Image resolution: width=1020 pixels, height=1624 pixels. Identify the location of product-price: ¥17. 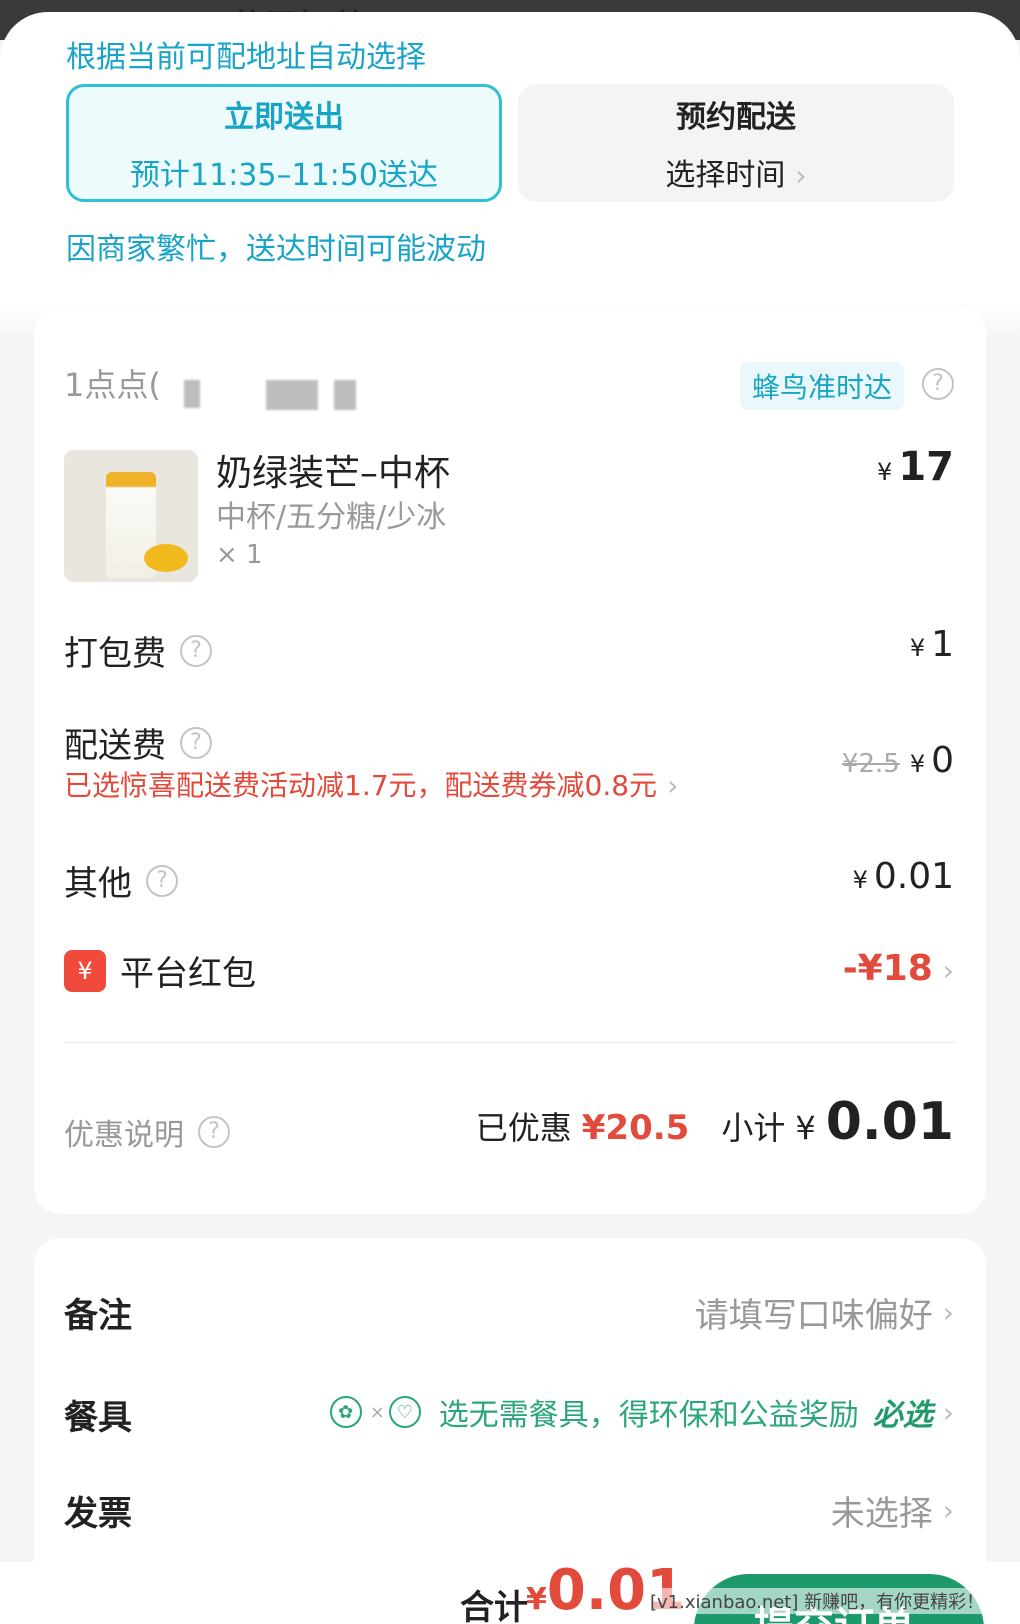
(915, 467).